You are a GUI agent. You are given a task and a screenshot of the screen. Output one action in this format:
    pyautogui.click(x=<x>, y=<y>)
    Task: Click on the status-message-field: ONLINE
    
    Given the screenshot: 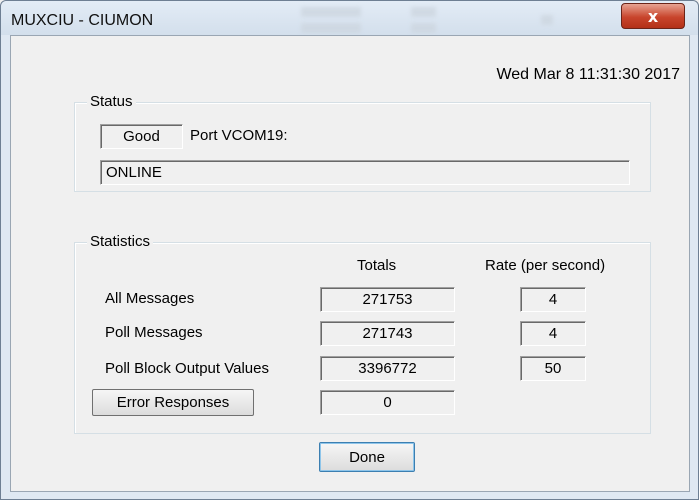 What is the action you would take?
    pyautogui.click(x=365, y=172)
    